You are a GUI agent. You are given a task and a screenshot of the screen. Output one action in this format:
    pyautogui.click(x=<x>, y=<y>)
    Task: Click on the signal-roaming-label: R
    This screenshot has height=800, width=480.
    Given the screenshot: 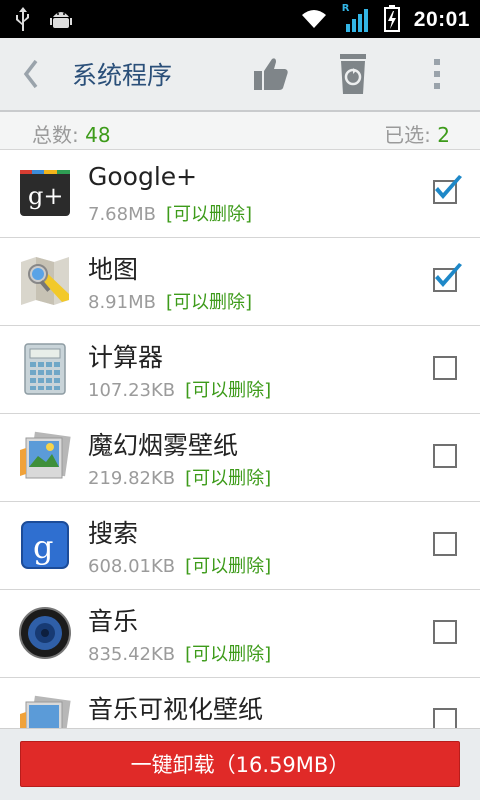 What is the action you would take?
    pyautogui.click(x=345, y=8)
    